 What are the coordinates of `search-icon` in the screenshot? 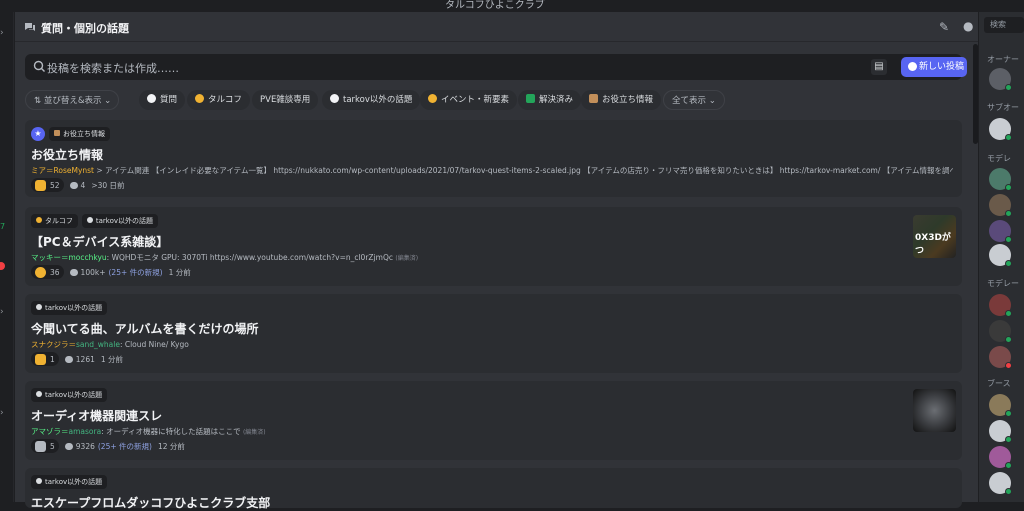 It's located at (39, 66).